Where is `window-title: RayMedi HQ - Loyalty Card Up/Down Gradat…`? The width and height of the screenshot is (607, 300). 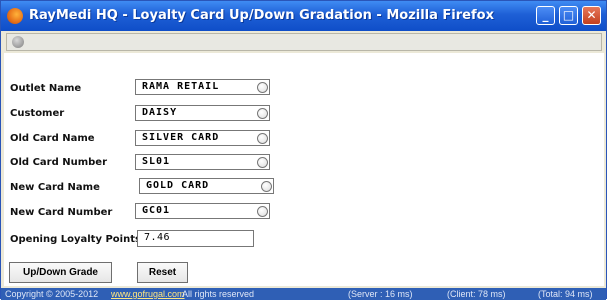 window-title: RayMedi HQ - Loyalty Card Up/Down Gradat… is located at coordinates (261, 15).